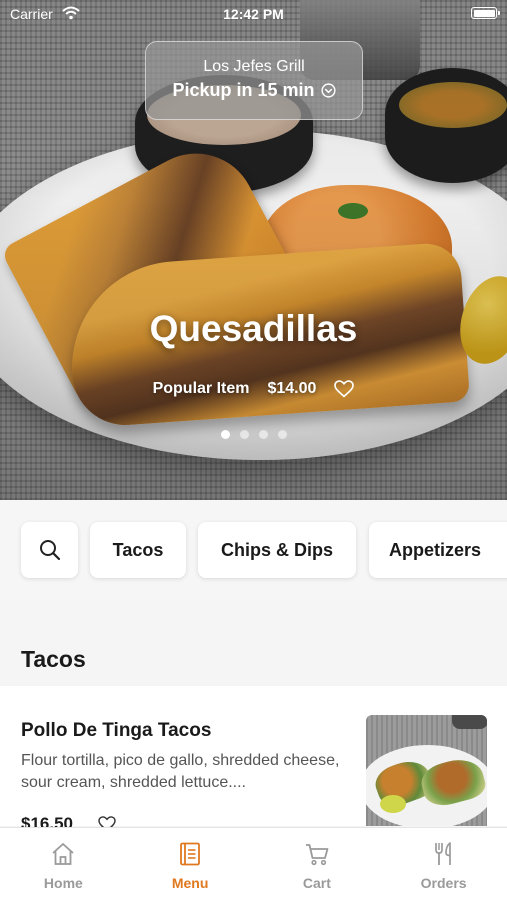 Image resolution: width=507 pixels, height=900 pixels. I want to click on battery-icon, so click(485, 13).